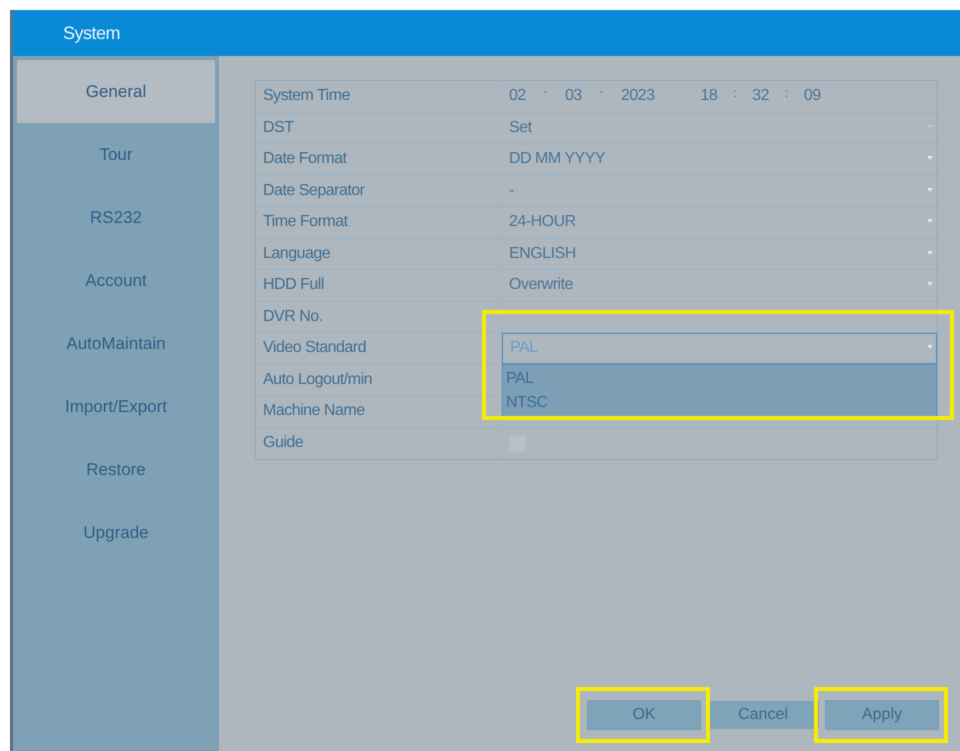 The height and width of the screenshot is (751, 960). Describe the element at coordinates (719, 222) in the screenshot. I see `dropdown-field: 24-HOUR` at that location.